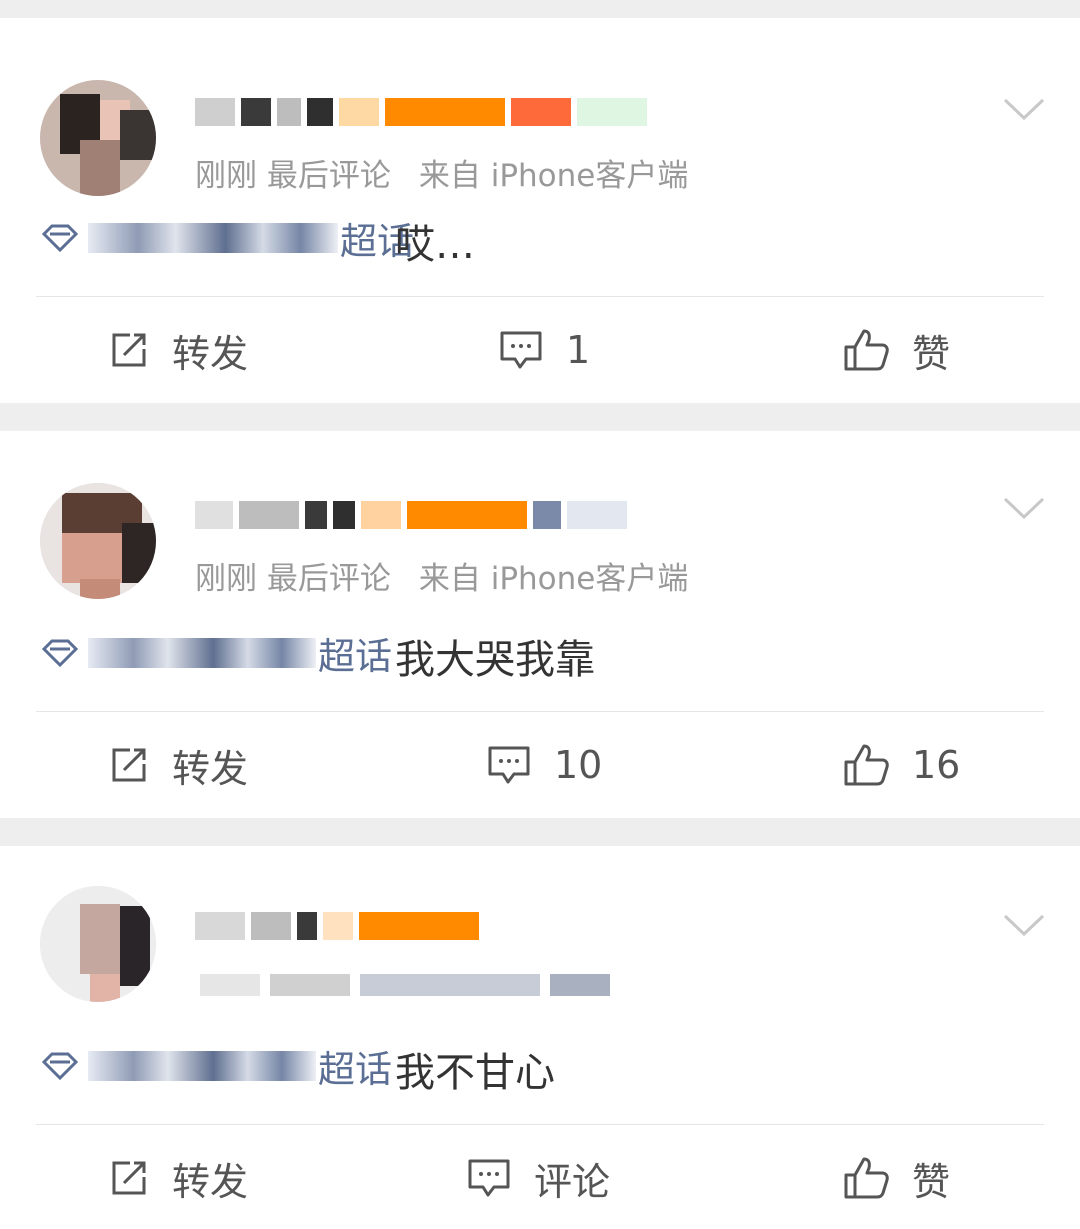  I want to click on comment-button: 评论, so click(538, 1178).